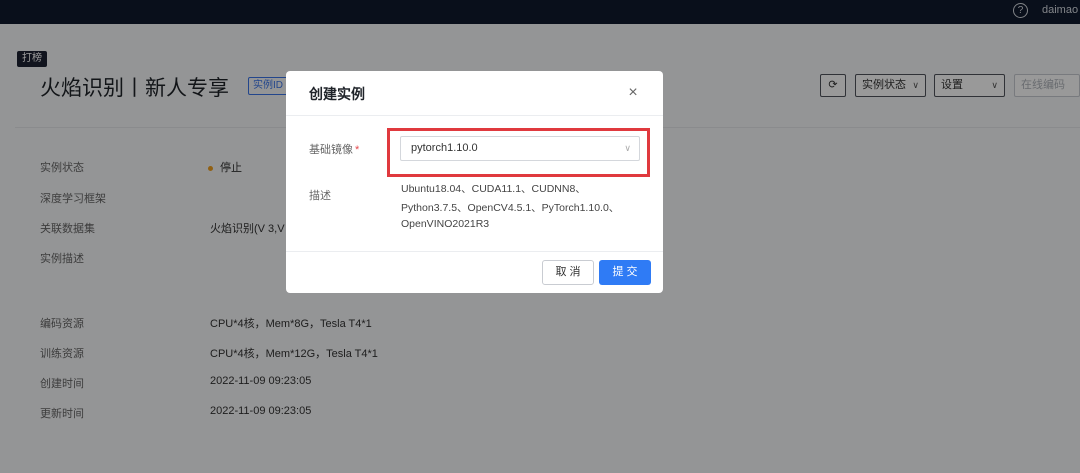  I want to click on dialog-title: 创建实例, so click(337, 94).